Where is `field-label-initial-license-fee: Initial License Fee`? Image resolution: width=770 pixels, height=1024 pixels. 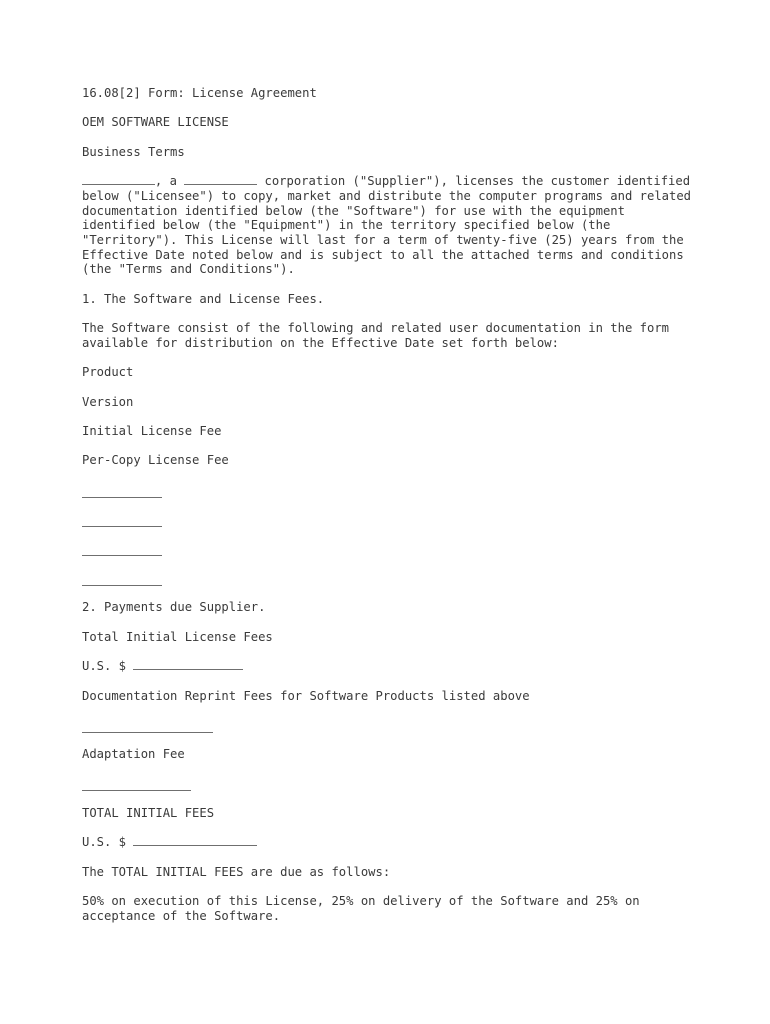 field-label-initial-license-fee: Initial License Fee is located at coordinates (152, 431).